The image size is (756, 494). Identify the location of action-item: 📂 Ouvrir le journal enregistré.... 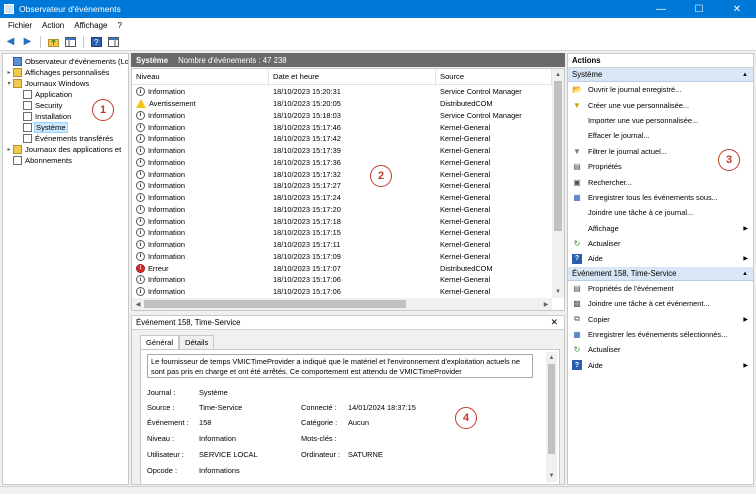
(660, 89).